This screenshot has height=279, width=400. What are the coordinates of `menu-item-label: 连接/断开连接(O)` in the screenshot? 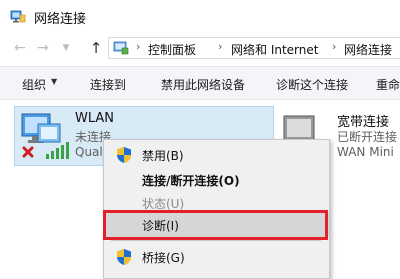 It's located at (191, 181).